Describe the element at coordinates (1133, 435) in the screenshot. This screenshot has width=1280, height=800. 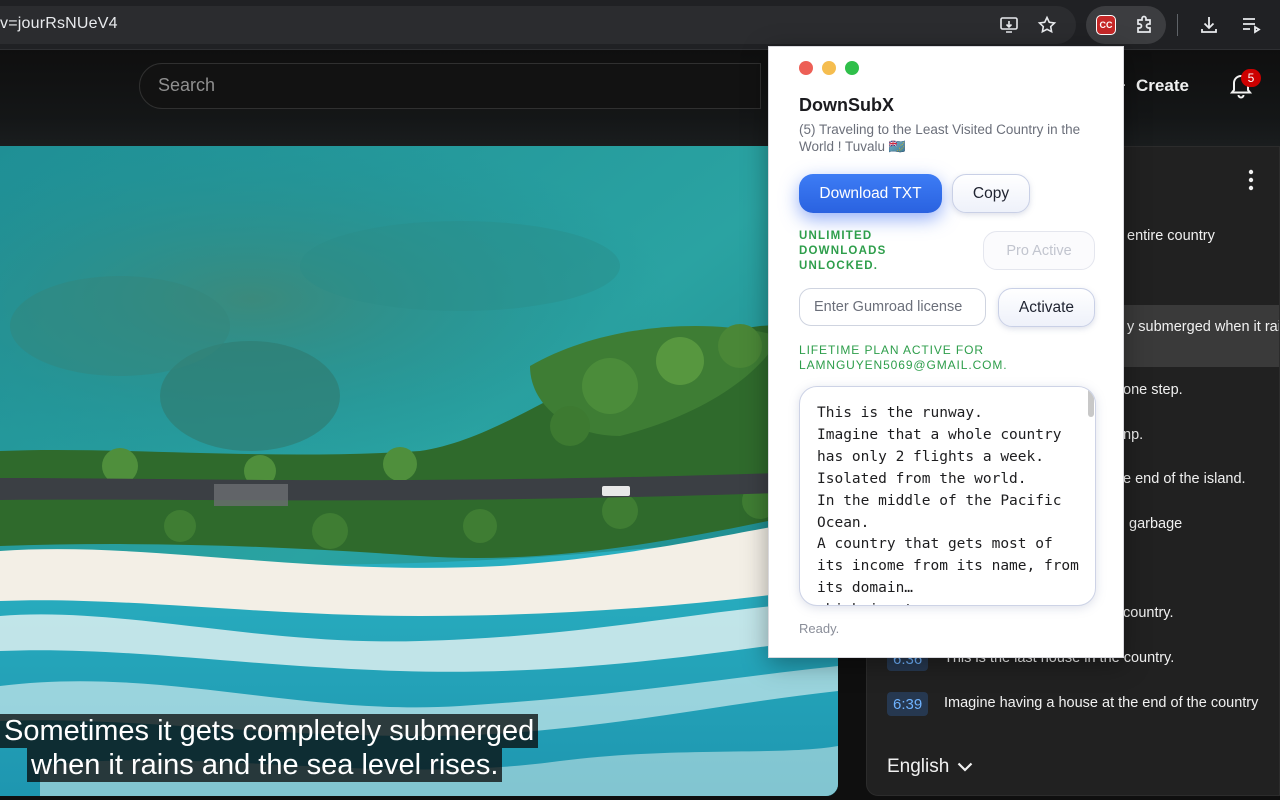
I see `transcript-text: np.` at that location.